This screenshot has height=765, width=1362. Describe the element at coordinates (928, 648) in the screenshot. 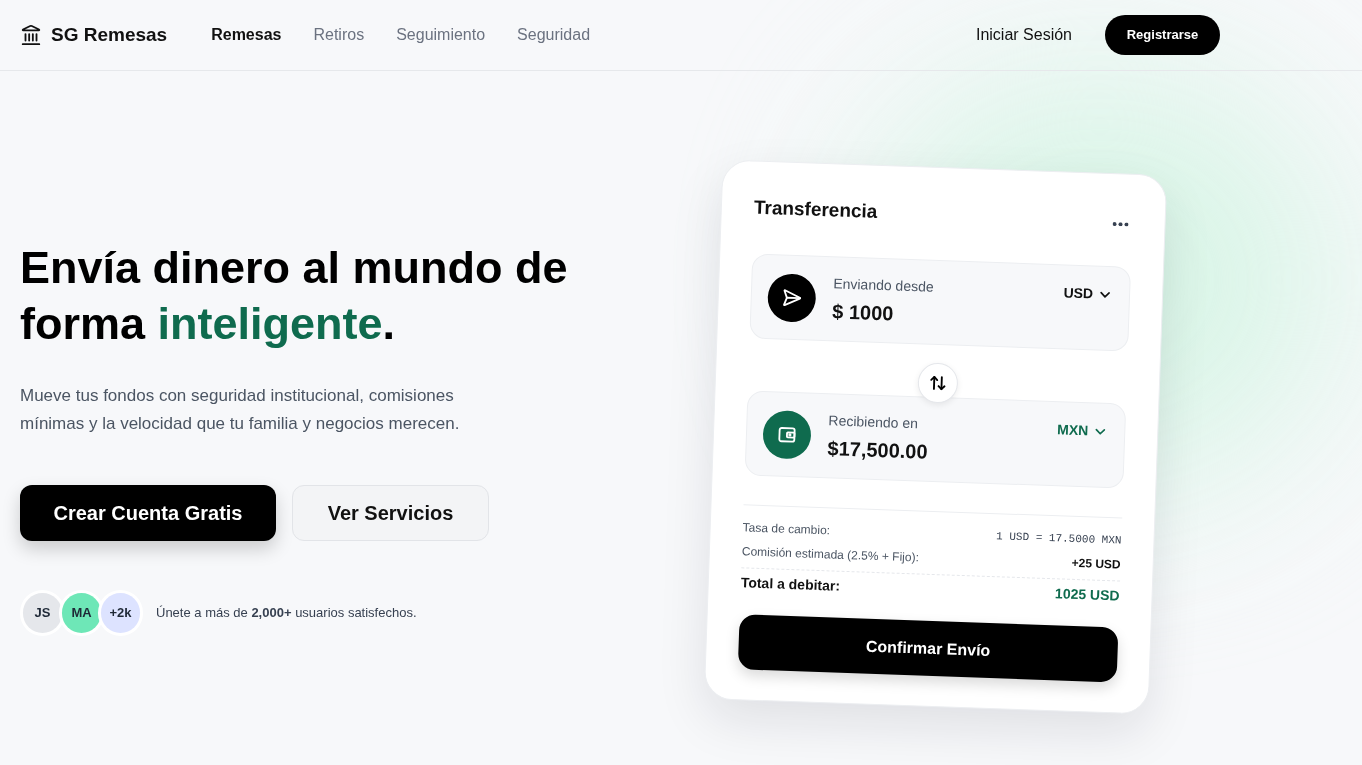

I see `confirm-button: Confirmar Envío` at that location.